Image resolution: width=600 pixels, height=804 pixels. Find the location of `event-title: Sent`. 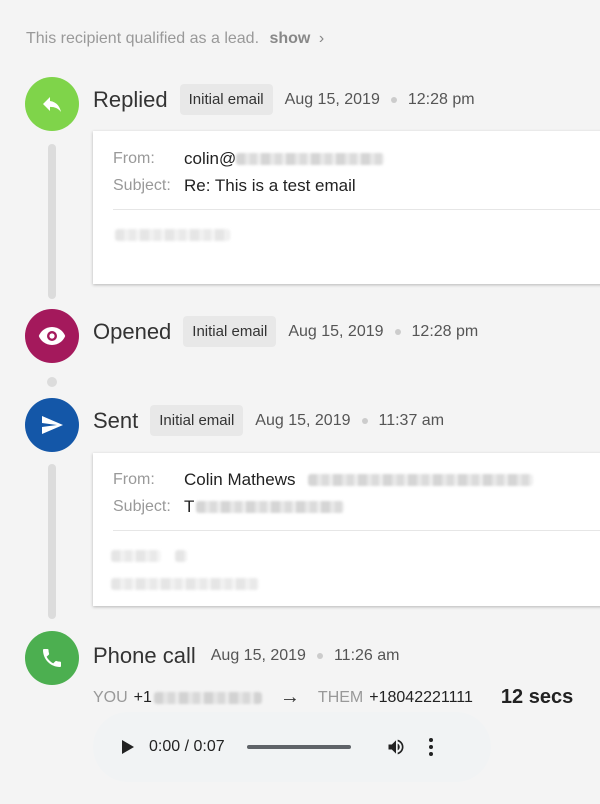

event-title: Sent is located at coordinates (116, 420).